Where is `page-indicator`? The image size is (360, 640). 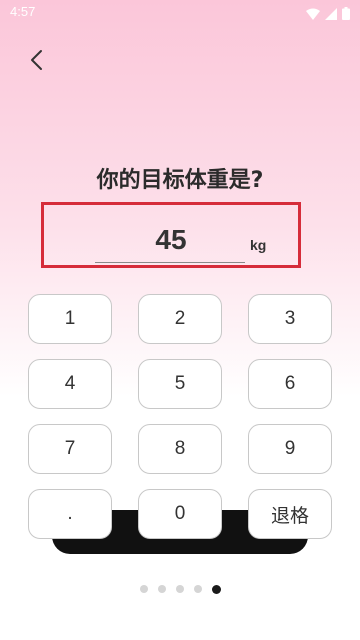
page-indicator is located at coordinates (180, 589).